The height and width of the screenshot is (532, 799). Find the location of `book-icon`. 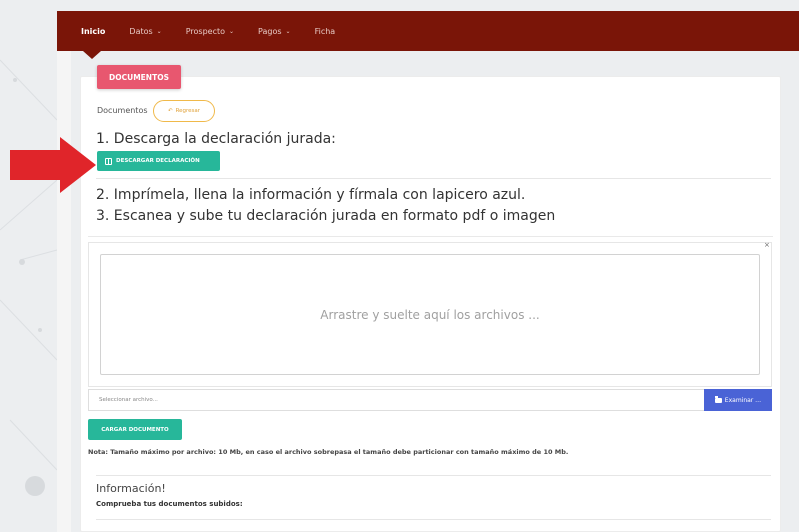

book-icon is located at coordinates (108, 161).